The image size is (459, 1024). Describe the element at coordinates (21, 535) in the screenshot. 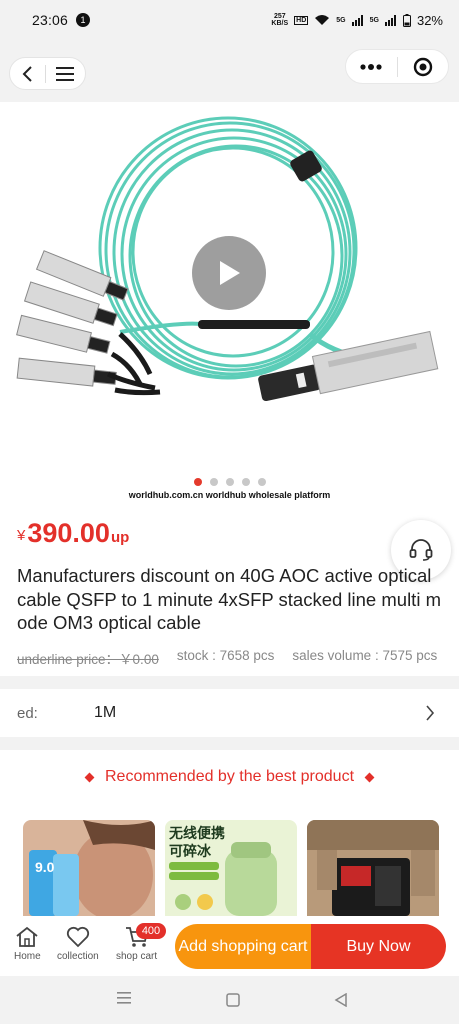

I see `price-currency: ¥` at that location.